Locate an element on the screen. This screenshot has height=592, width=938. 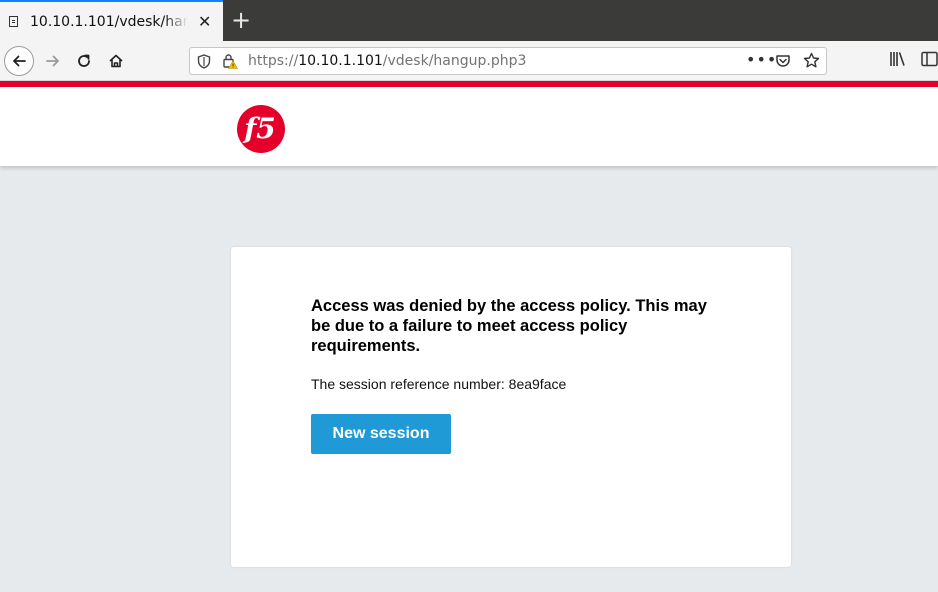
library-icon is located at coordinates (898, 59).